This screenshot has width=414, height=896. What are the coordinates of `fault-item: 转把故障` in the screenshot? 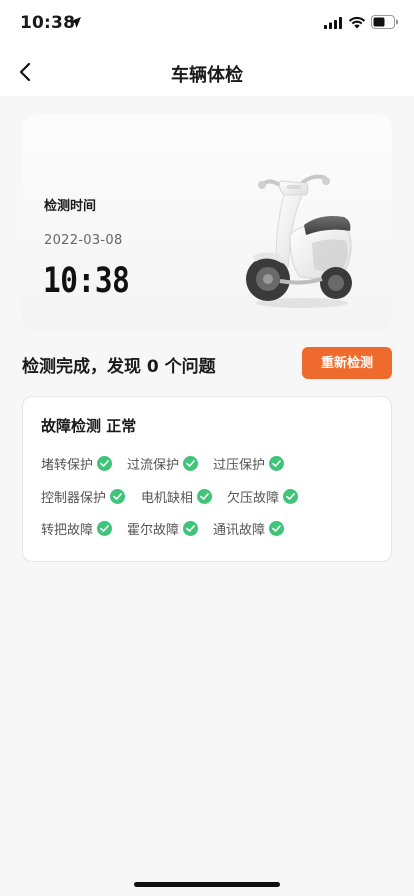 It's located at (77, 528).